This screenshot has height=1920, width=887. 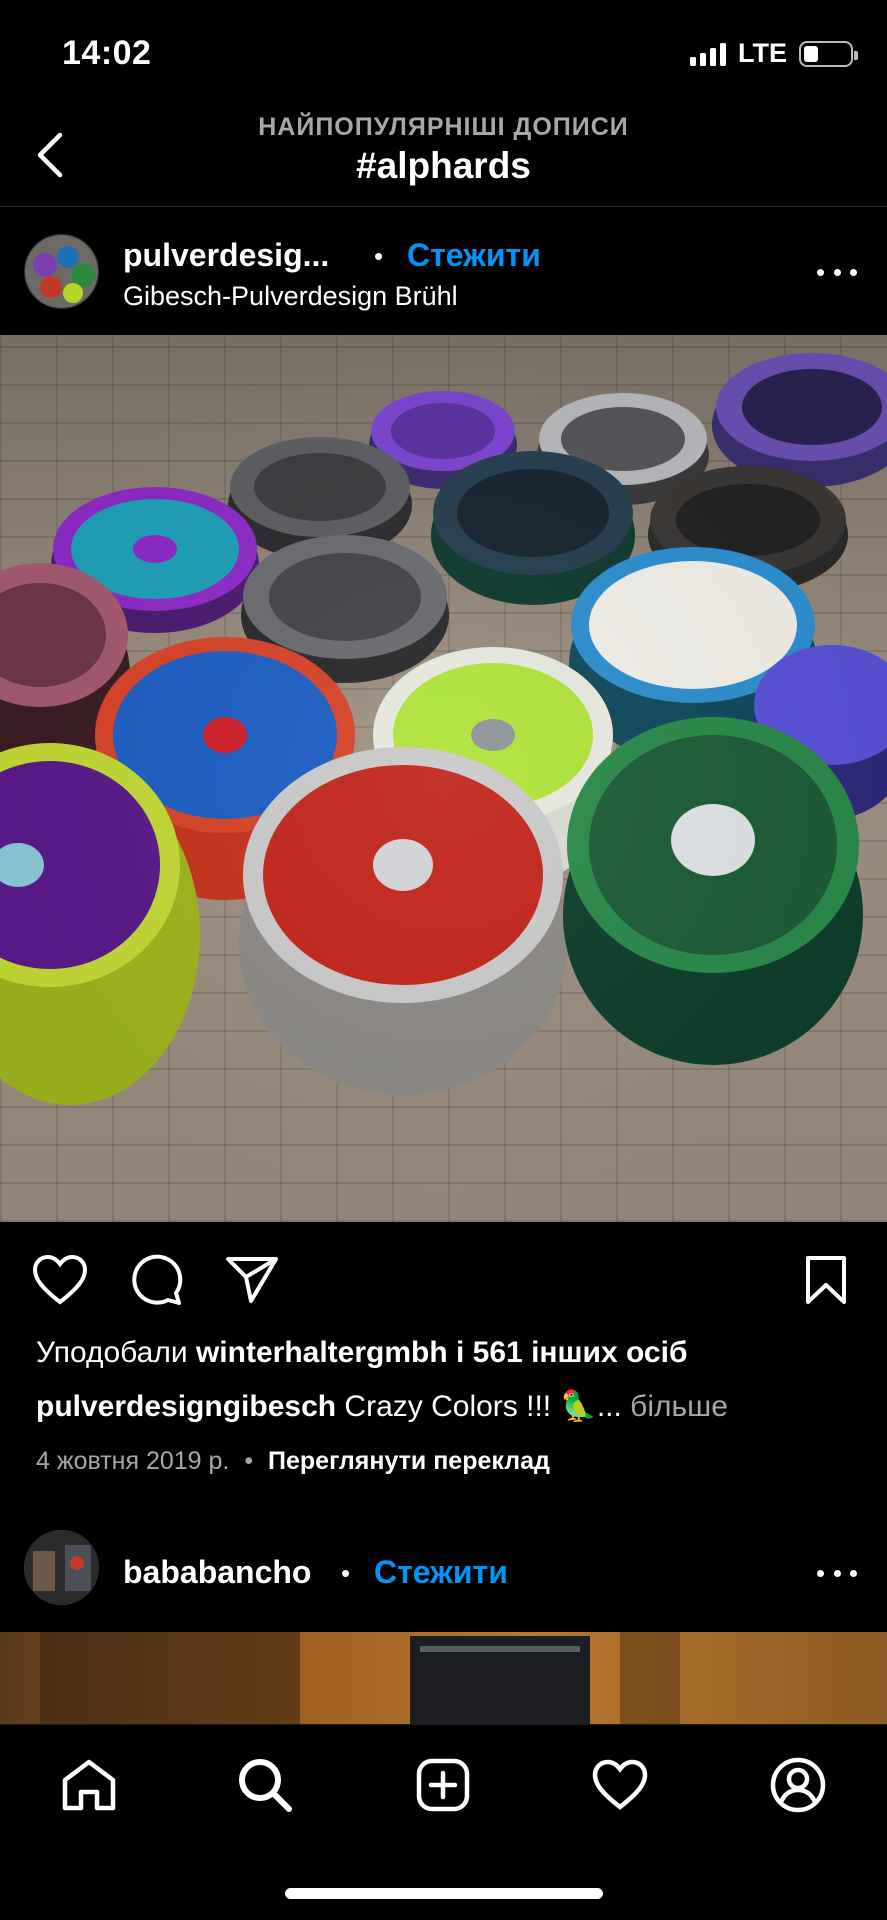 What do you see at coordinates (112, 1352) in the screenshot?
I see `likes-prefix: Уподобали` at bounding box center [112, 1352].